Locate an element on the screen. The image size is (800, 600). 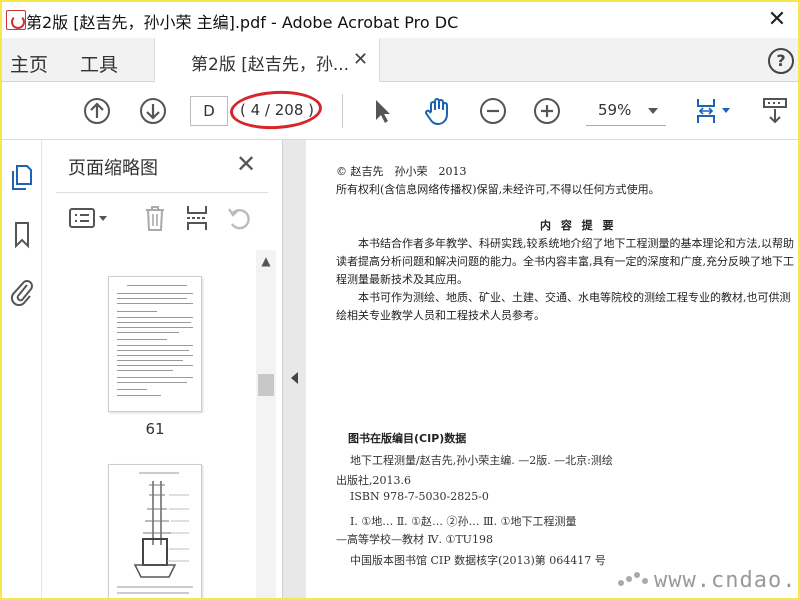
arrow-up-circle-icon is located at coordinates (97, 111).